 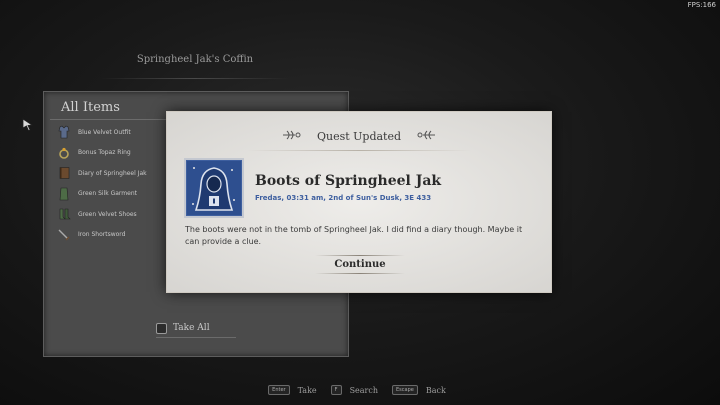 What do you see at coordinates (701, 5) in the screenshot?
I see `fps-counter: FPS:166` at bounding box center [701, 5].